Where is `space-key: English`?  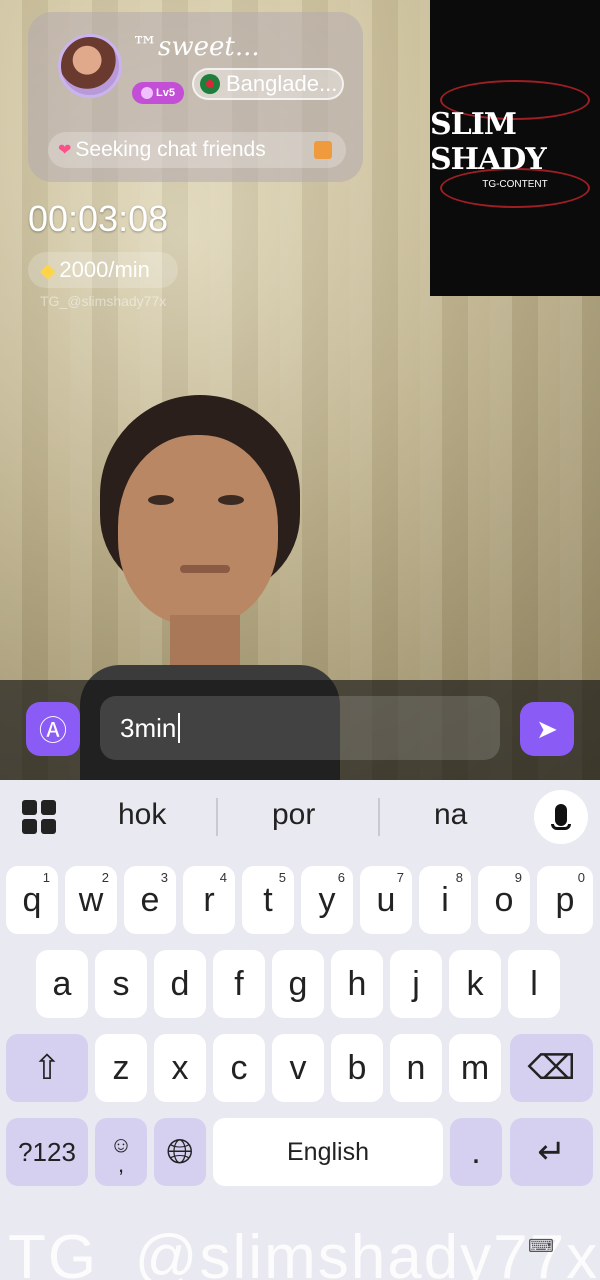
space-key: English is located at coordinates (328, 1152).